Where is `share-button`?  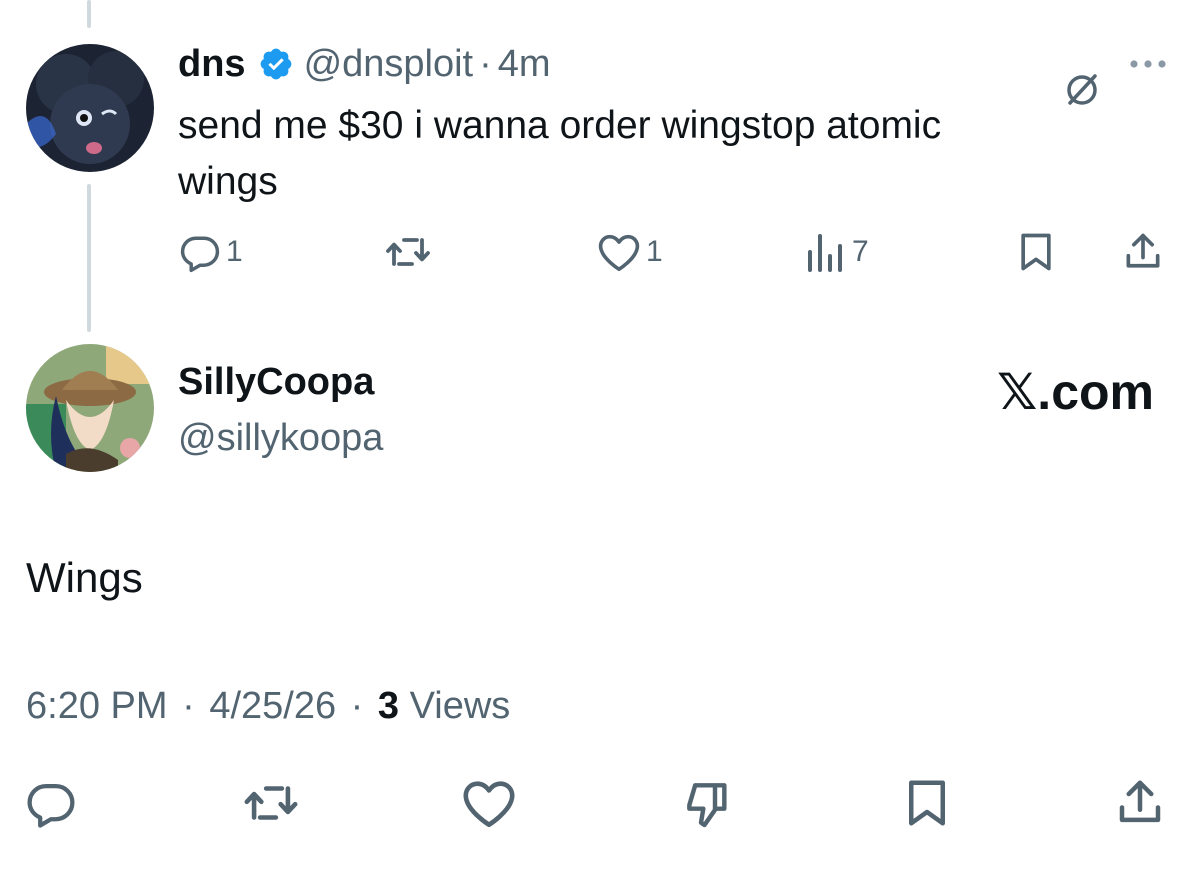
share-button is located at coordinates (1143, 252).